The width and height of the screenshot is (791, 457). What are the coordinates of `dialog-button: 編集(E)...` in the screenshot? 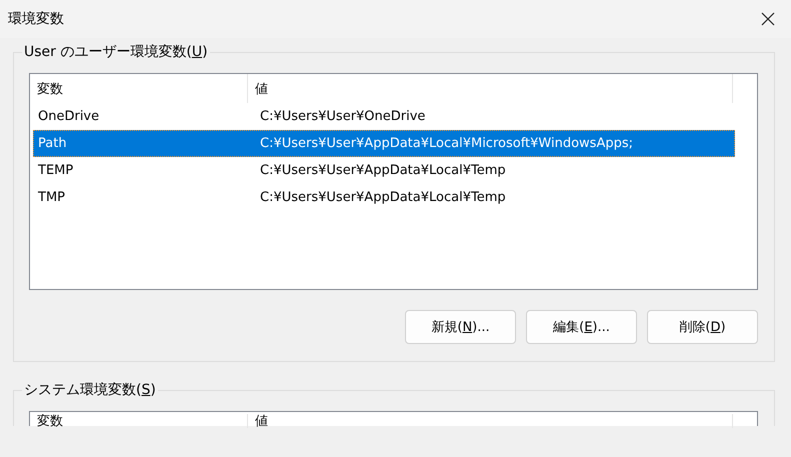 It's located at (581, 327).